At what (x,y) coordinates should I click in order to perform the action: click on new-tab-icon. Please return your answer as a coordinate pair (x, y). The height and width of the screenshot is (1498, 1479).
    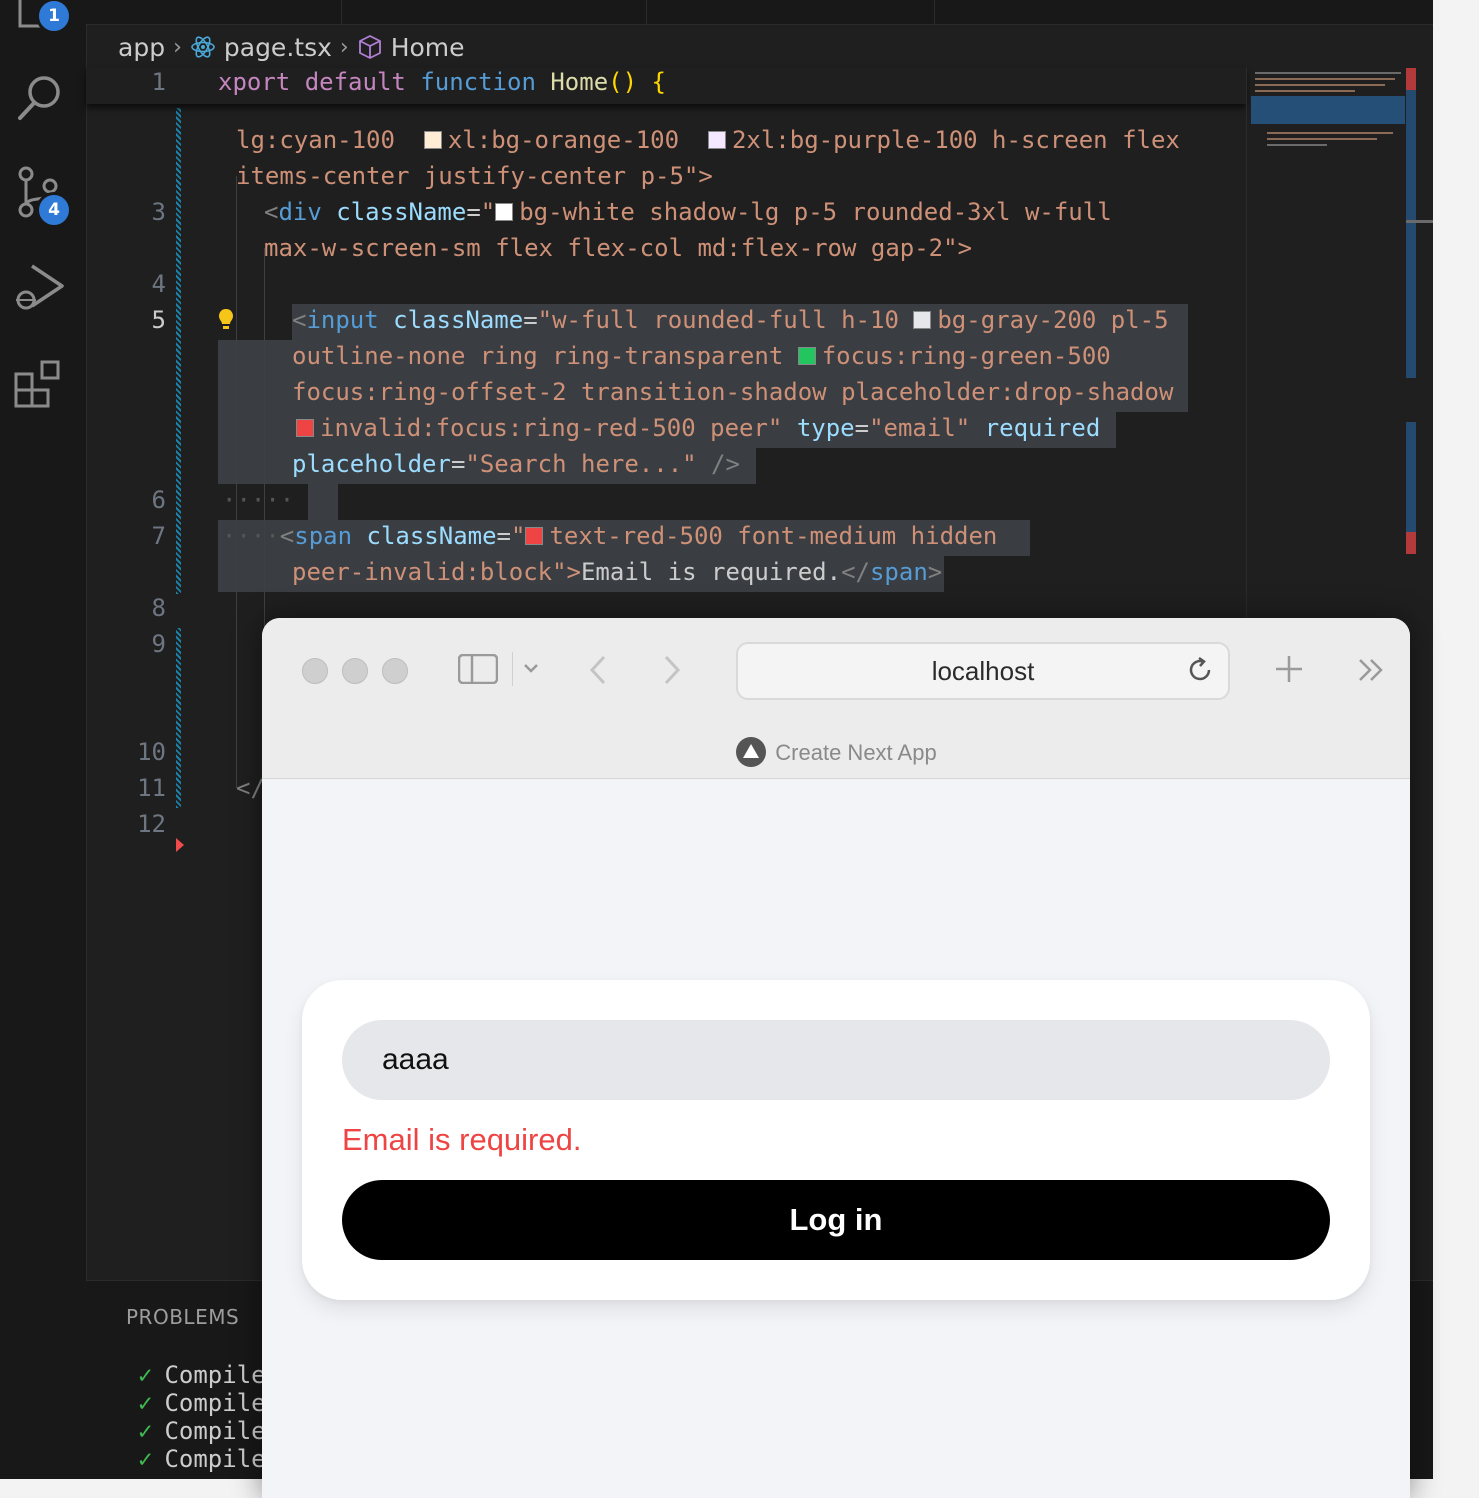
    Looking at the image, I should click on (1289, 671).